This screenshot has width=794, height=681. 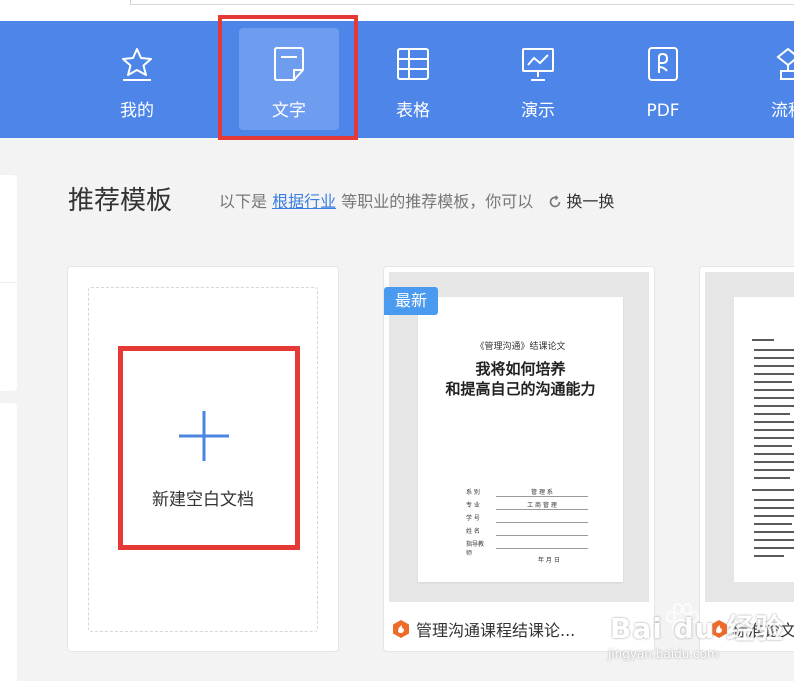 I want to click on paper-field: 姓 名, so click(x=527, y=531).